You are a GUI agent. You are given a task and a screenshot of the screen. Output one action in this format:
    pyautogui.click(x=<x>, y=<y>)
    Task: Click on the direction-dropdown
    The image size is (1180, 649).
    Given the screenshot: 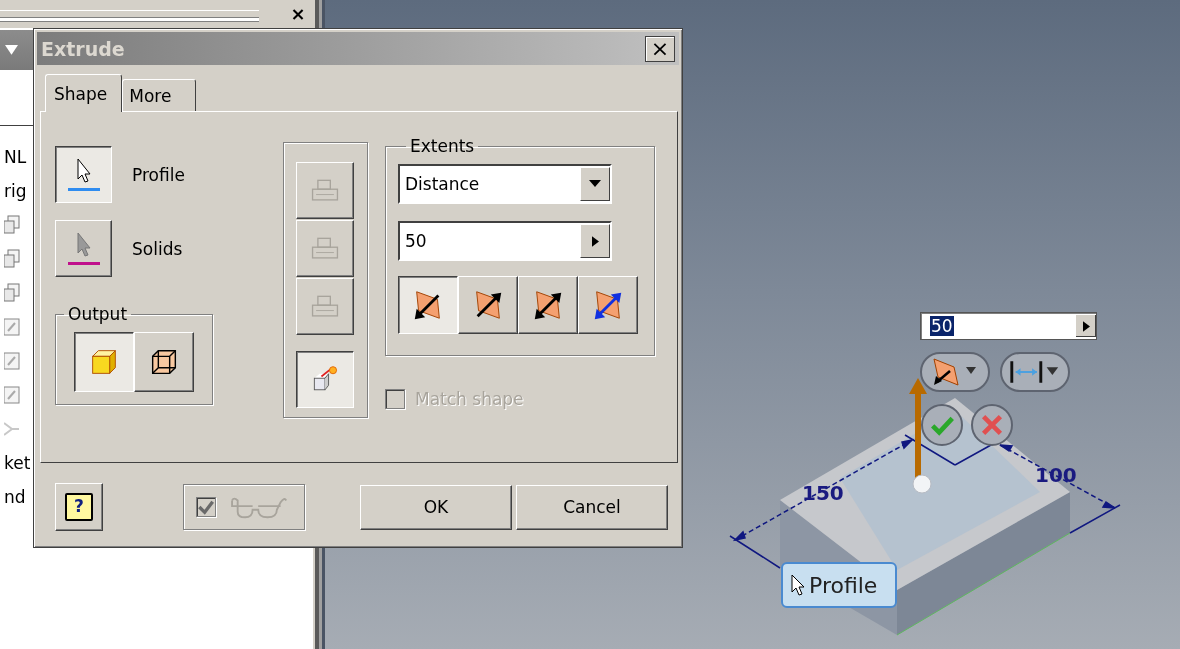 What is the action you would take?
    pyautogui.click(x=955, y=372)
    